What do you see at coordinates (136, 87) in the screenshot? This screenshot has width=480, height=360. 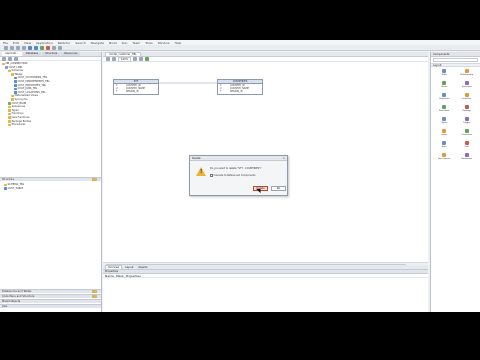 I see `entity-stt: STT P COUNTRY_ID U COUNTRY_NAME F REGION_ID` at bounding box center [136, 87].